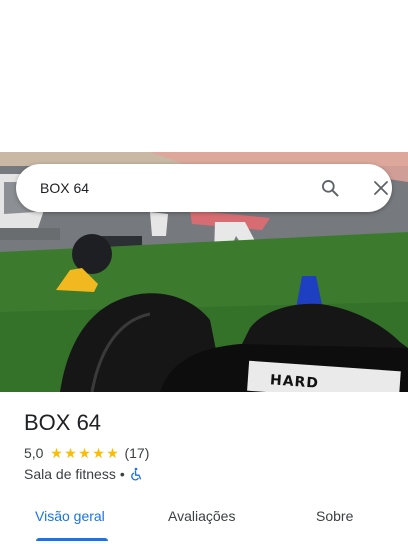 The height and width of the screenshot is (544, 408). Describe the element at coordinates (63, 422) in the screenshot. I see `place-title: BOX 64` at that location.